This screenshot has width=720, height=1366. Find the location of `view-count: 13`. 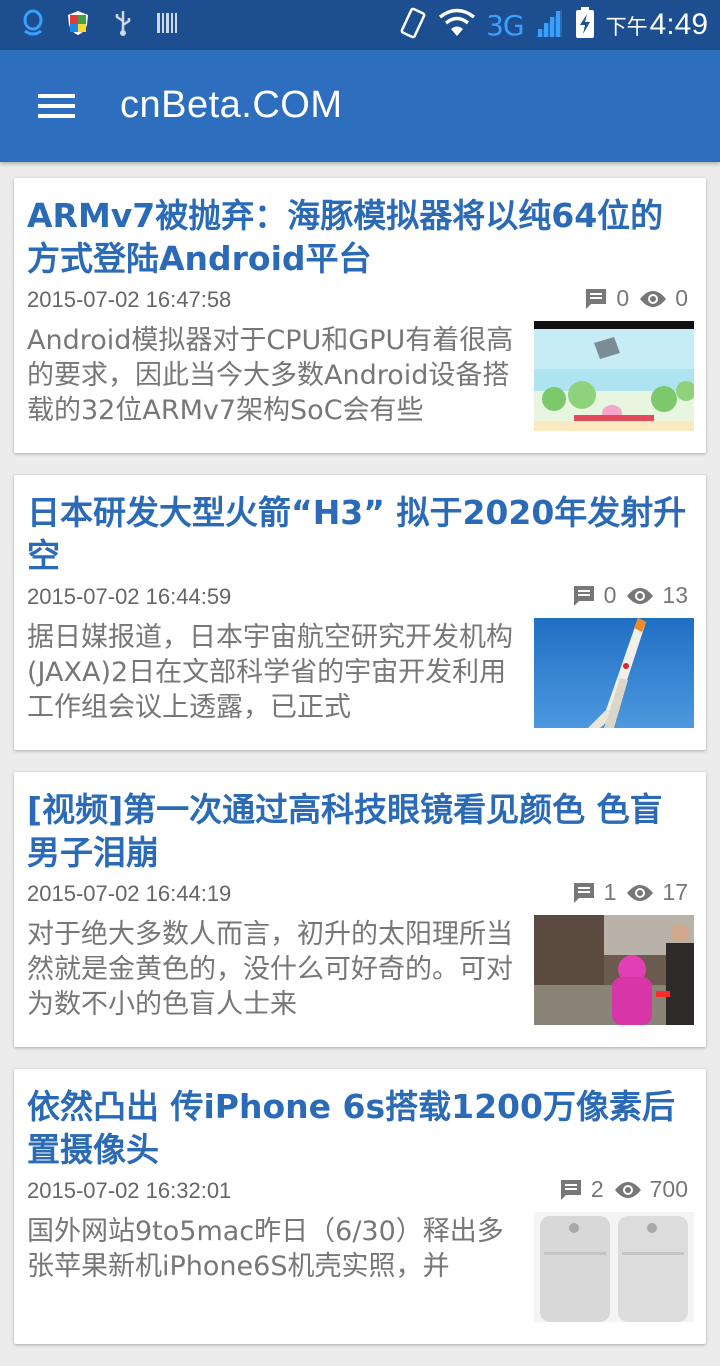

view-count: 13 is located at coordinates (675, 595).